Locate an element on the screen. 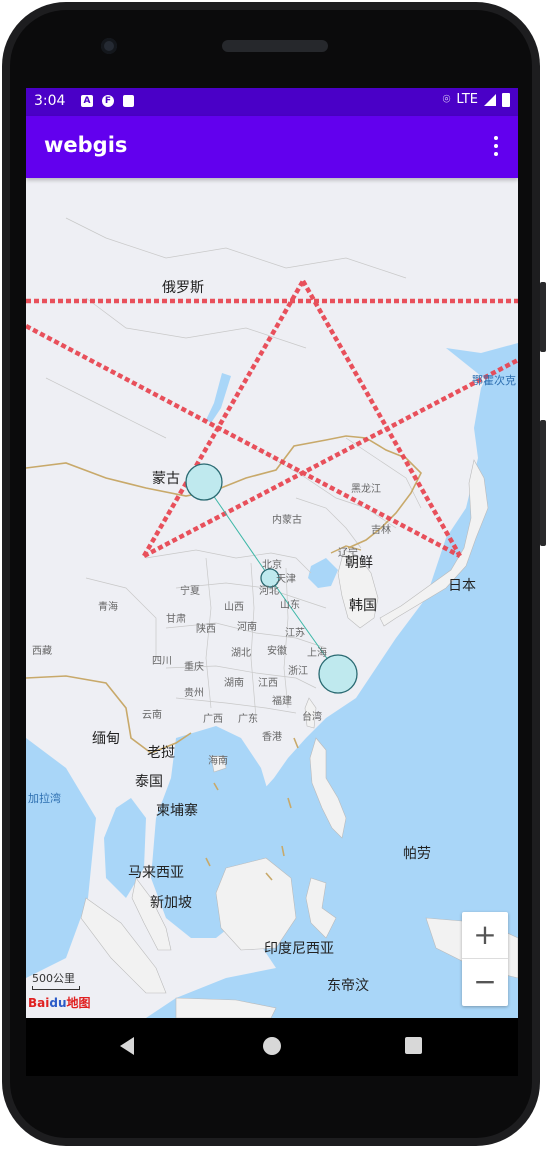  sd-card-icon is located at coordinates (128, 101).